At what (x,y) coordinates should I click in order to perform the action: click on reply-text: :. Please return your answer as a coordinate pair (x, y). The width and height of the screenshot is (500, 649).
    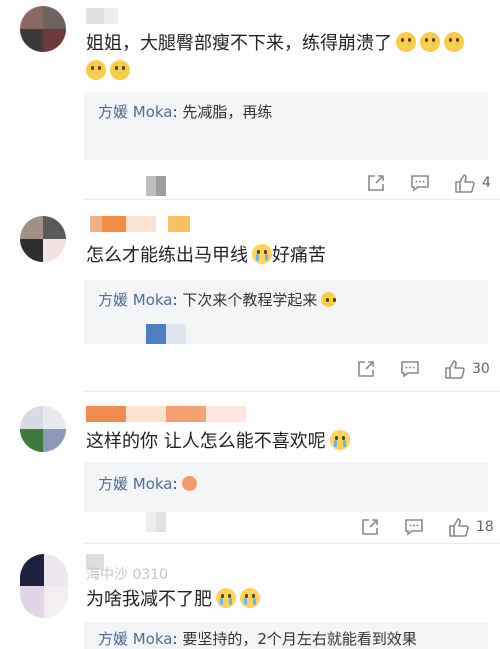
    Looking at the image, I should click on (175, 484).